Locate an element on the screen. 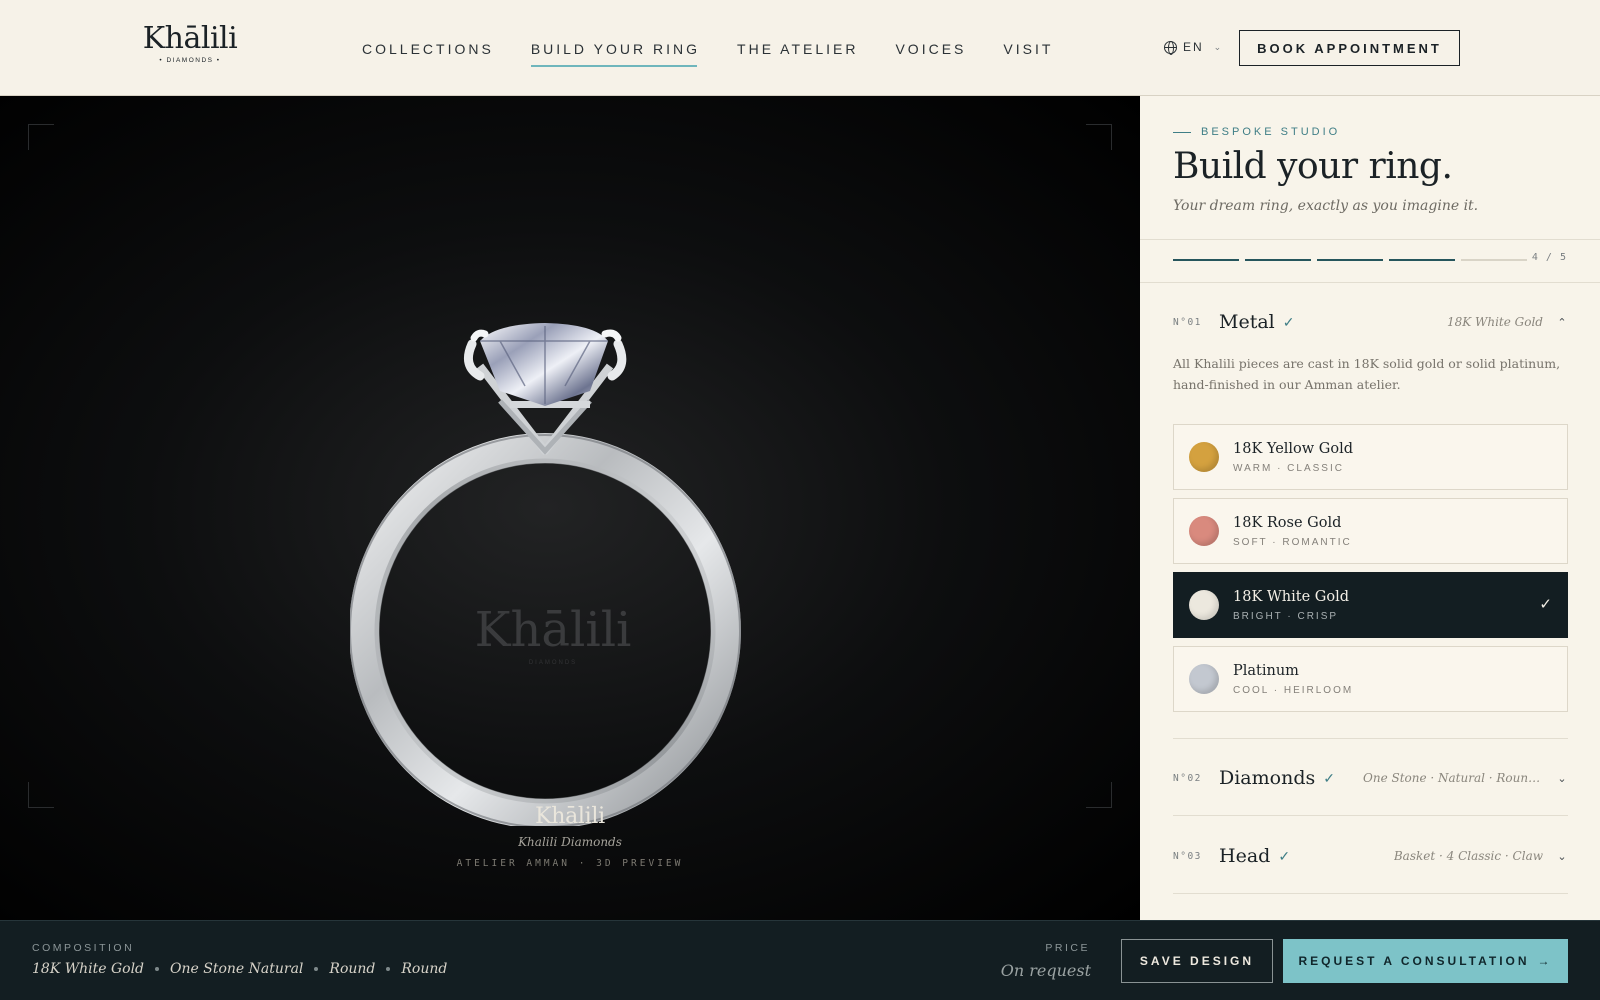  option-tags: SOFT · ROMANTIC is located at coordinates (1292, 542).